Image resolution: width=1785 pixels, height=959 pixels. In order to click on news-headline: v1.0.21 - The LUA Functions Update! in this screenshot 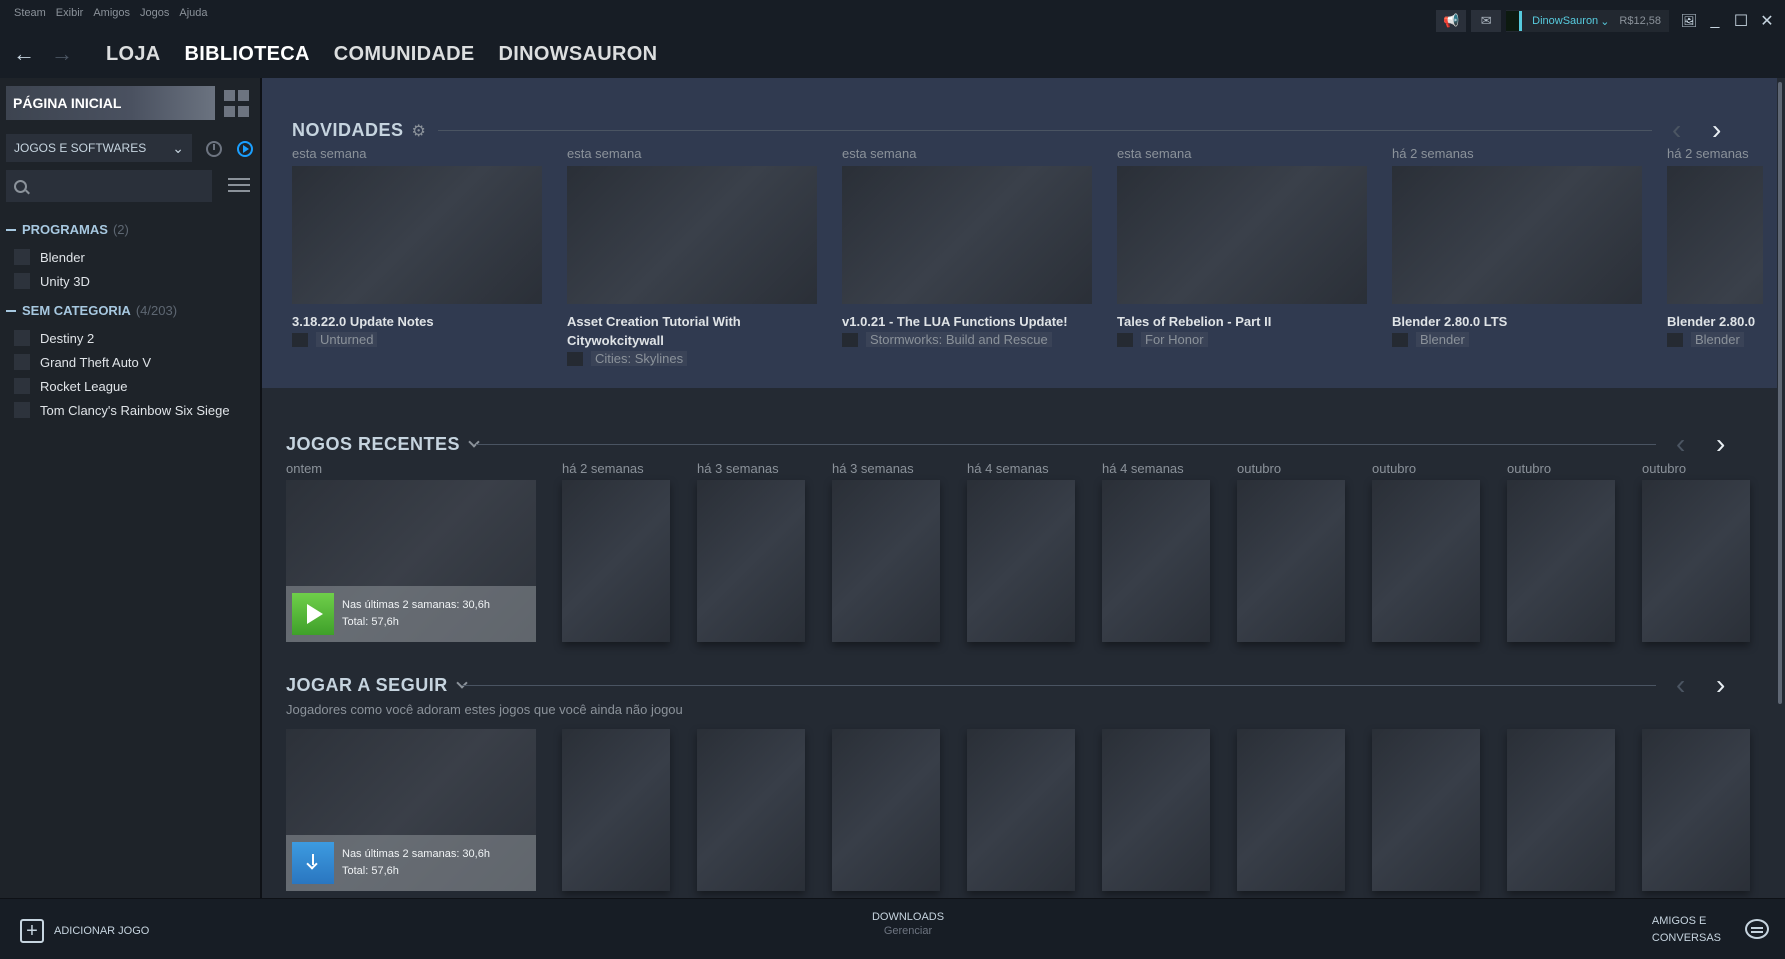, I will do `click(955, 321)`.